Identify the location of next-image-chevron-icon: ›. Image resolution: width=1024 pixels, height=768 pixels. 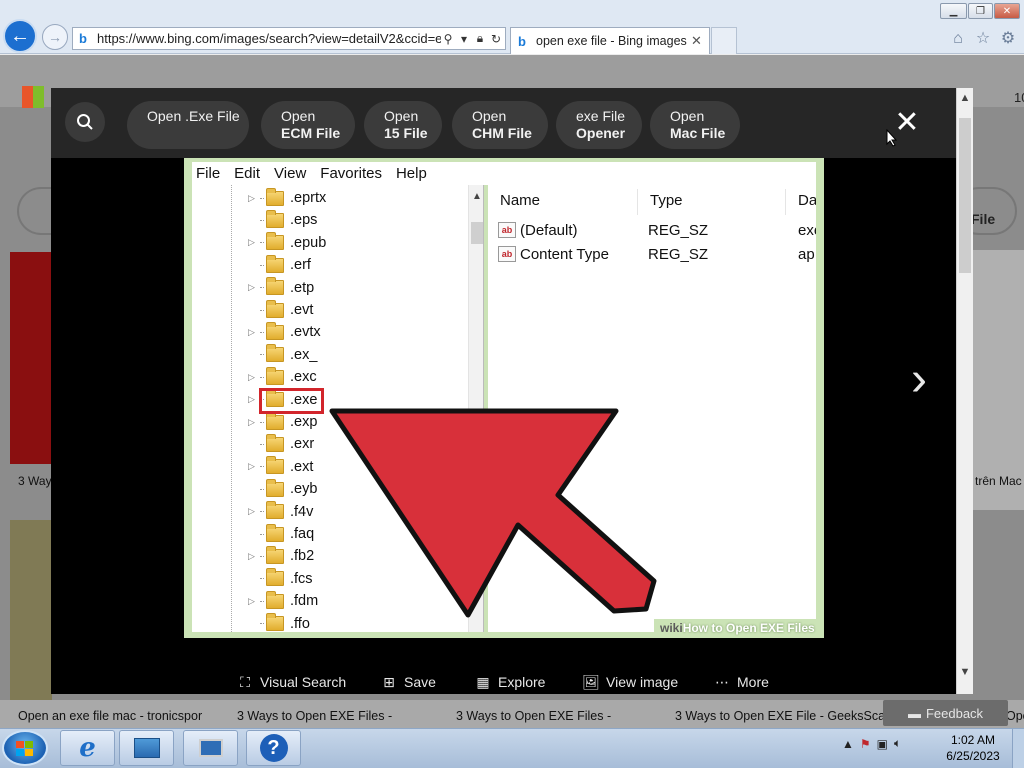
(926, 382).